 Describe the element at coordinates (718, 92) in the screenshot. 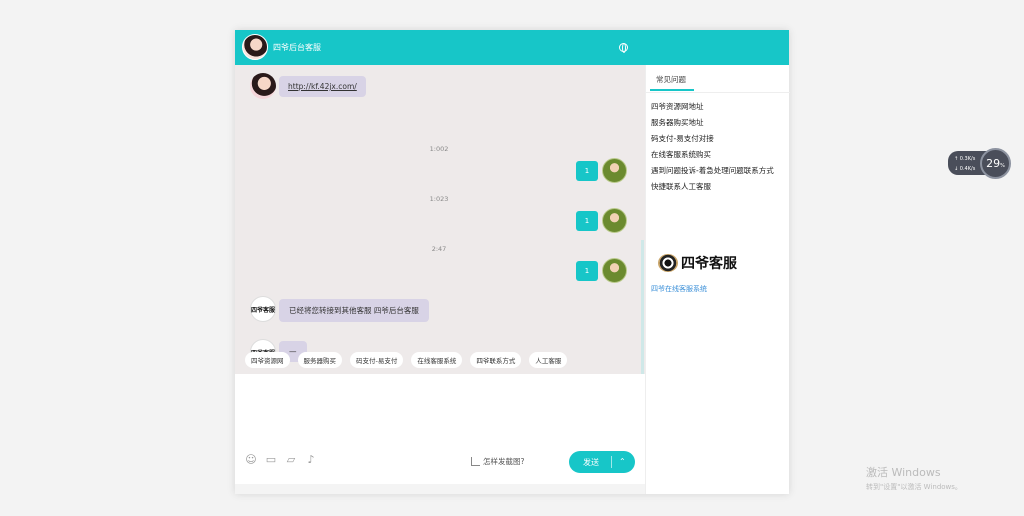

I see `tab-divider` at that location.